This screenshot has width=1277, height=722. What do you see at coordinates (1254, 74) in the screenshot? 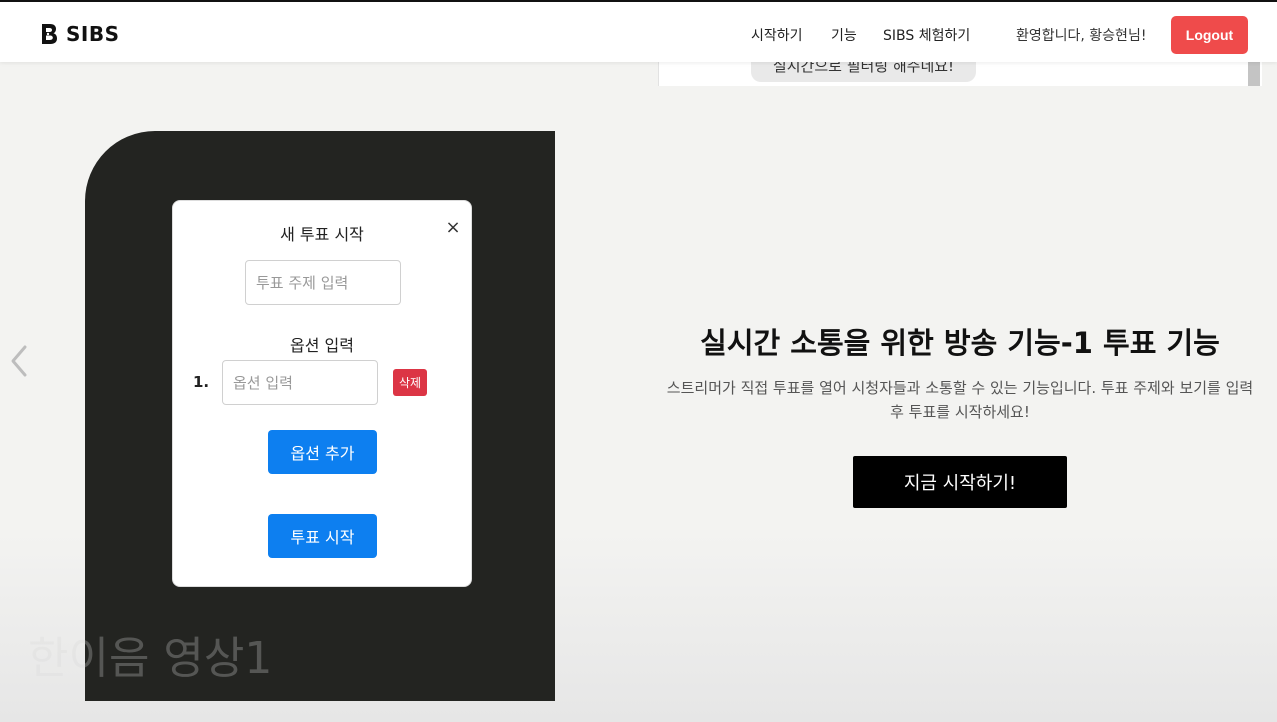
I see `chat-scrollbar` at bounding box center [1254, 74].